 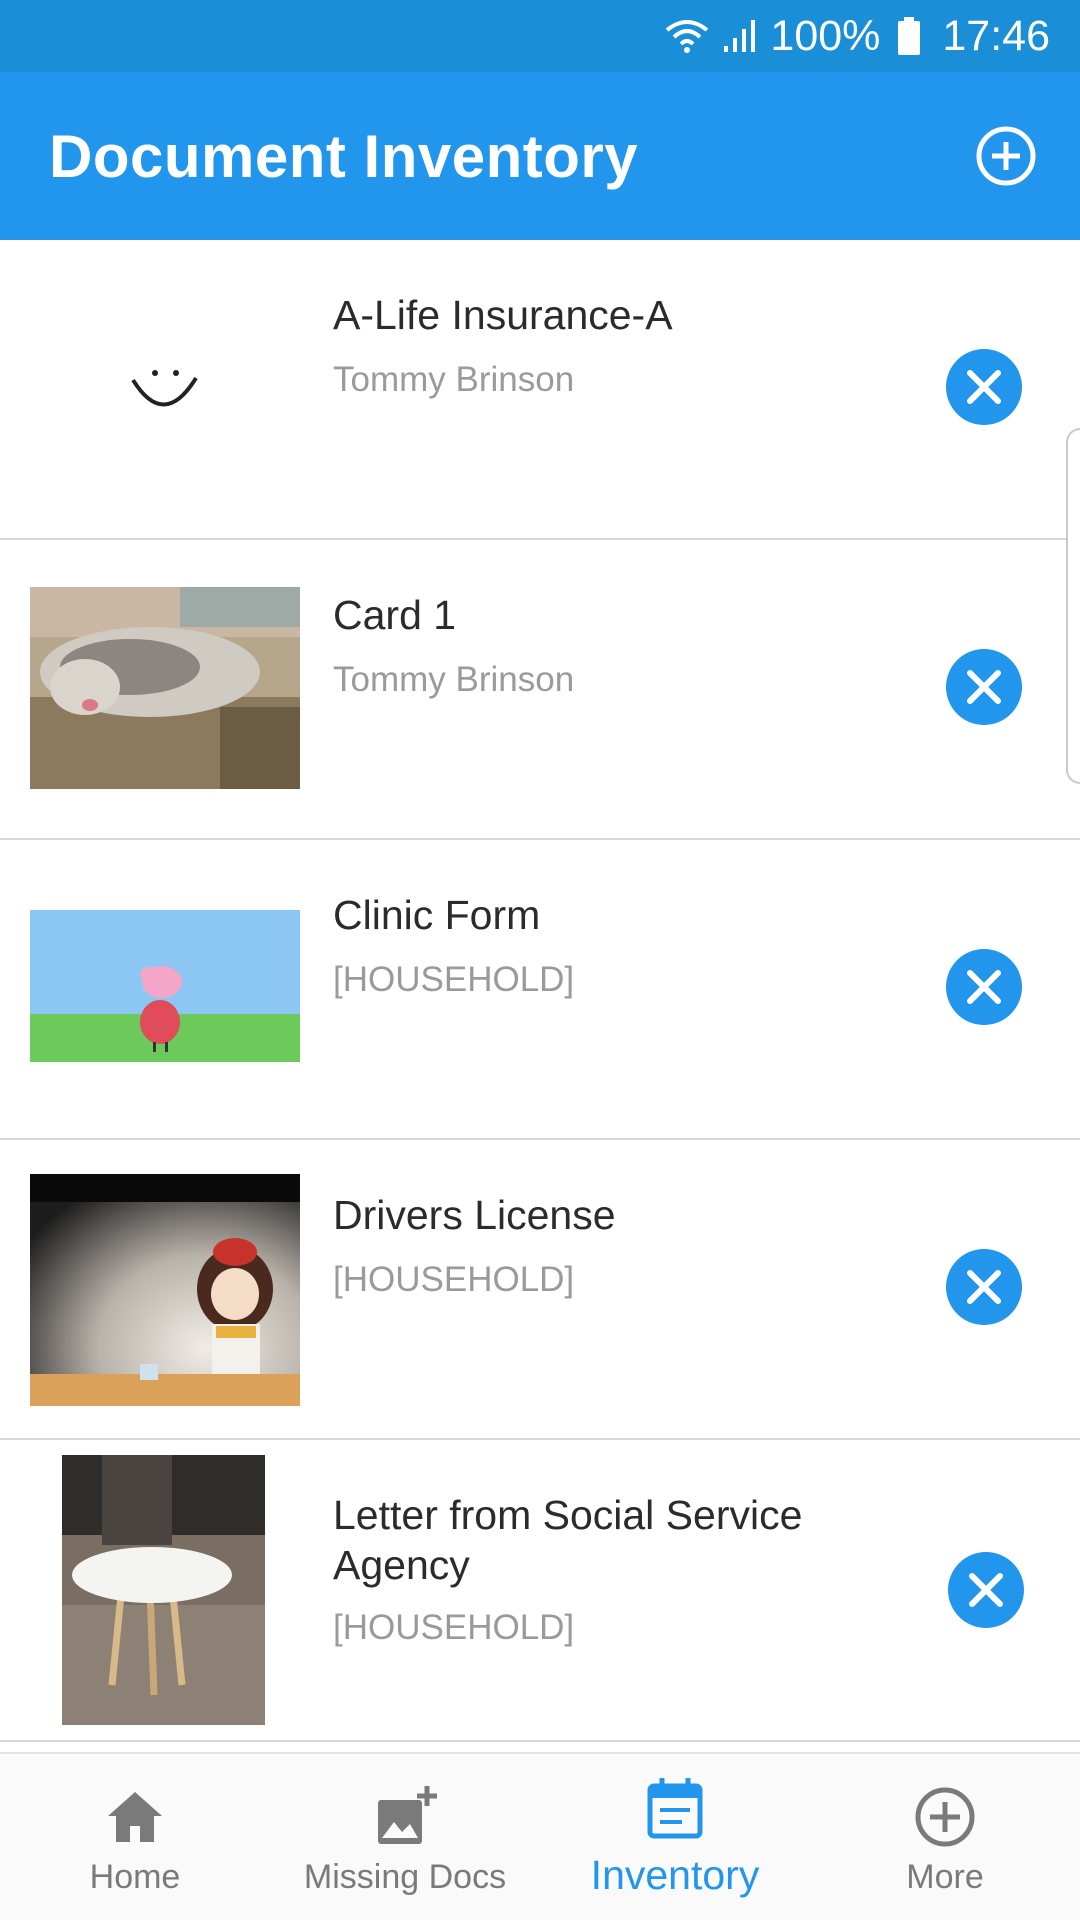 I want to click on illustrated-girl-with-cup, so click(x=165, y=1290).